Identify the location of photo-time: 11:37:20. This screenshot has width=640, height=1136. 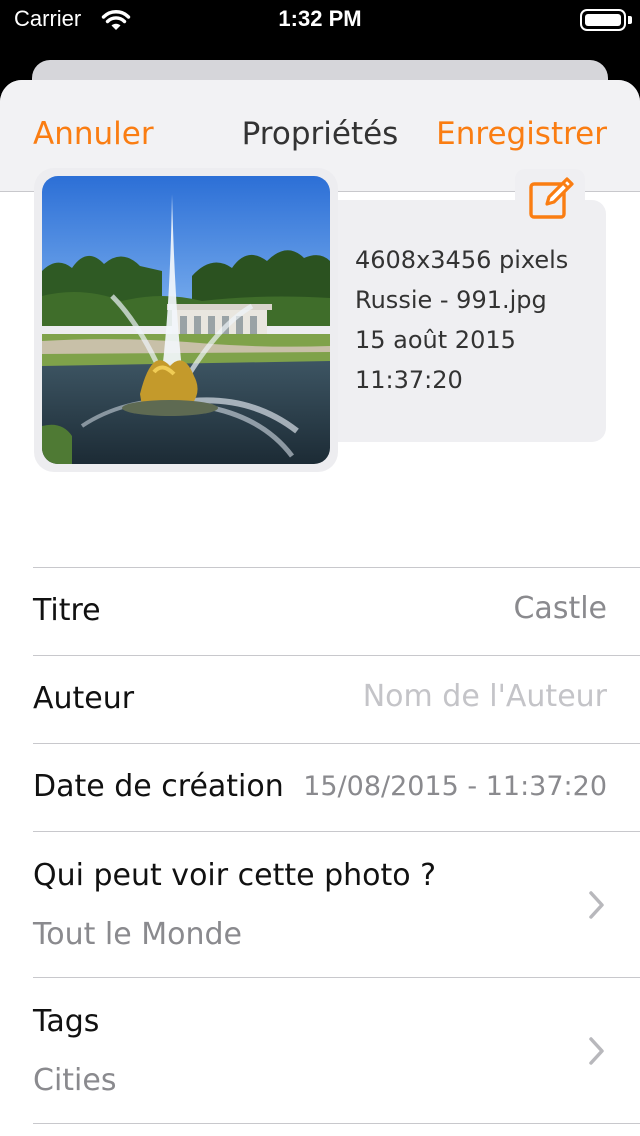
(409, 380).